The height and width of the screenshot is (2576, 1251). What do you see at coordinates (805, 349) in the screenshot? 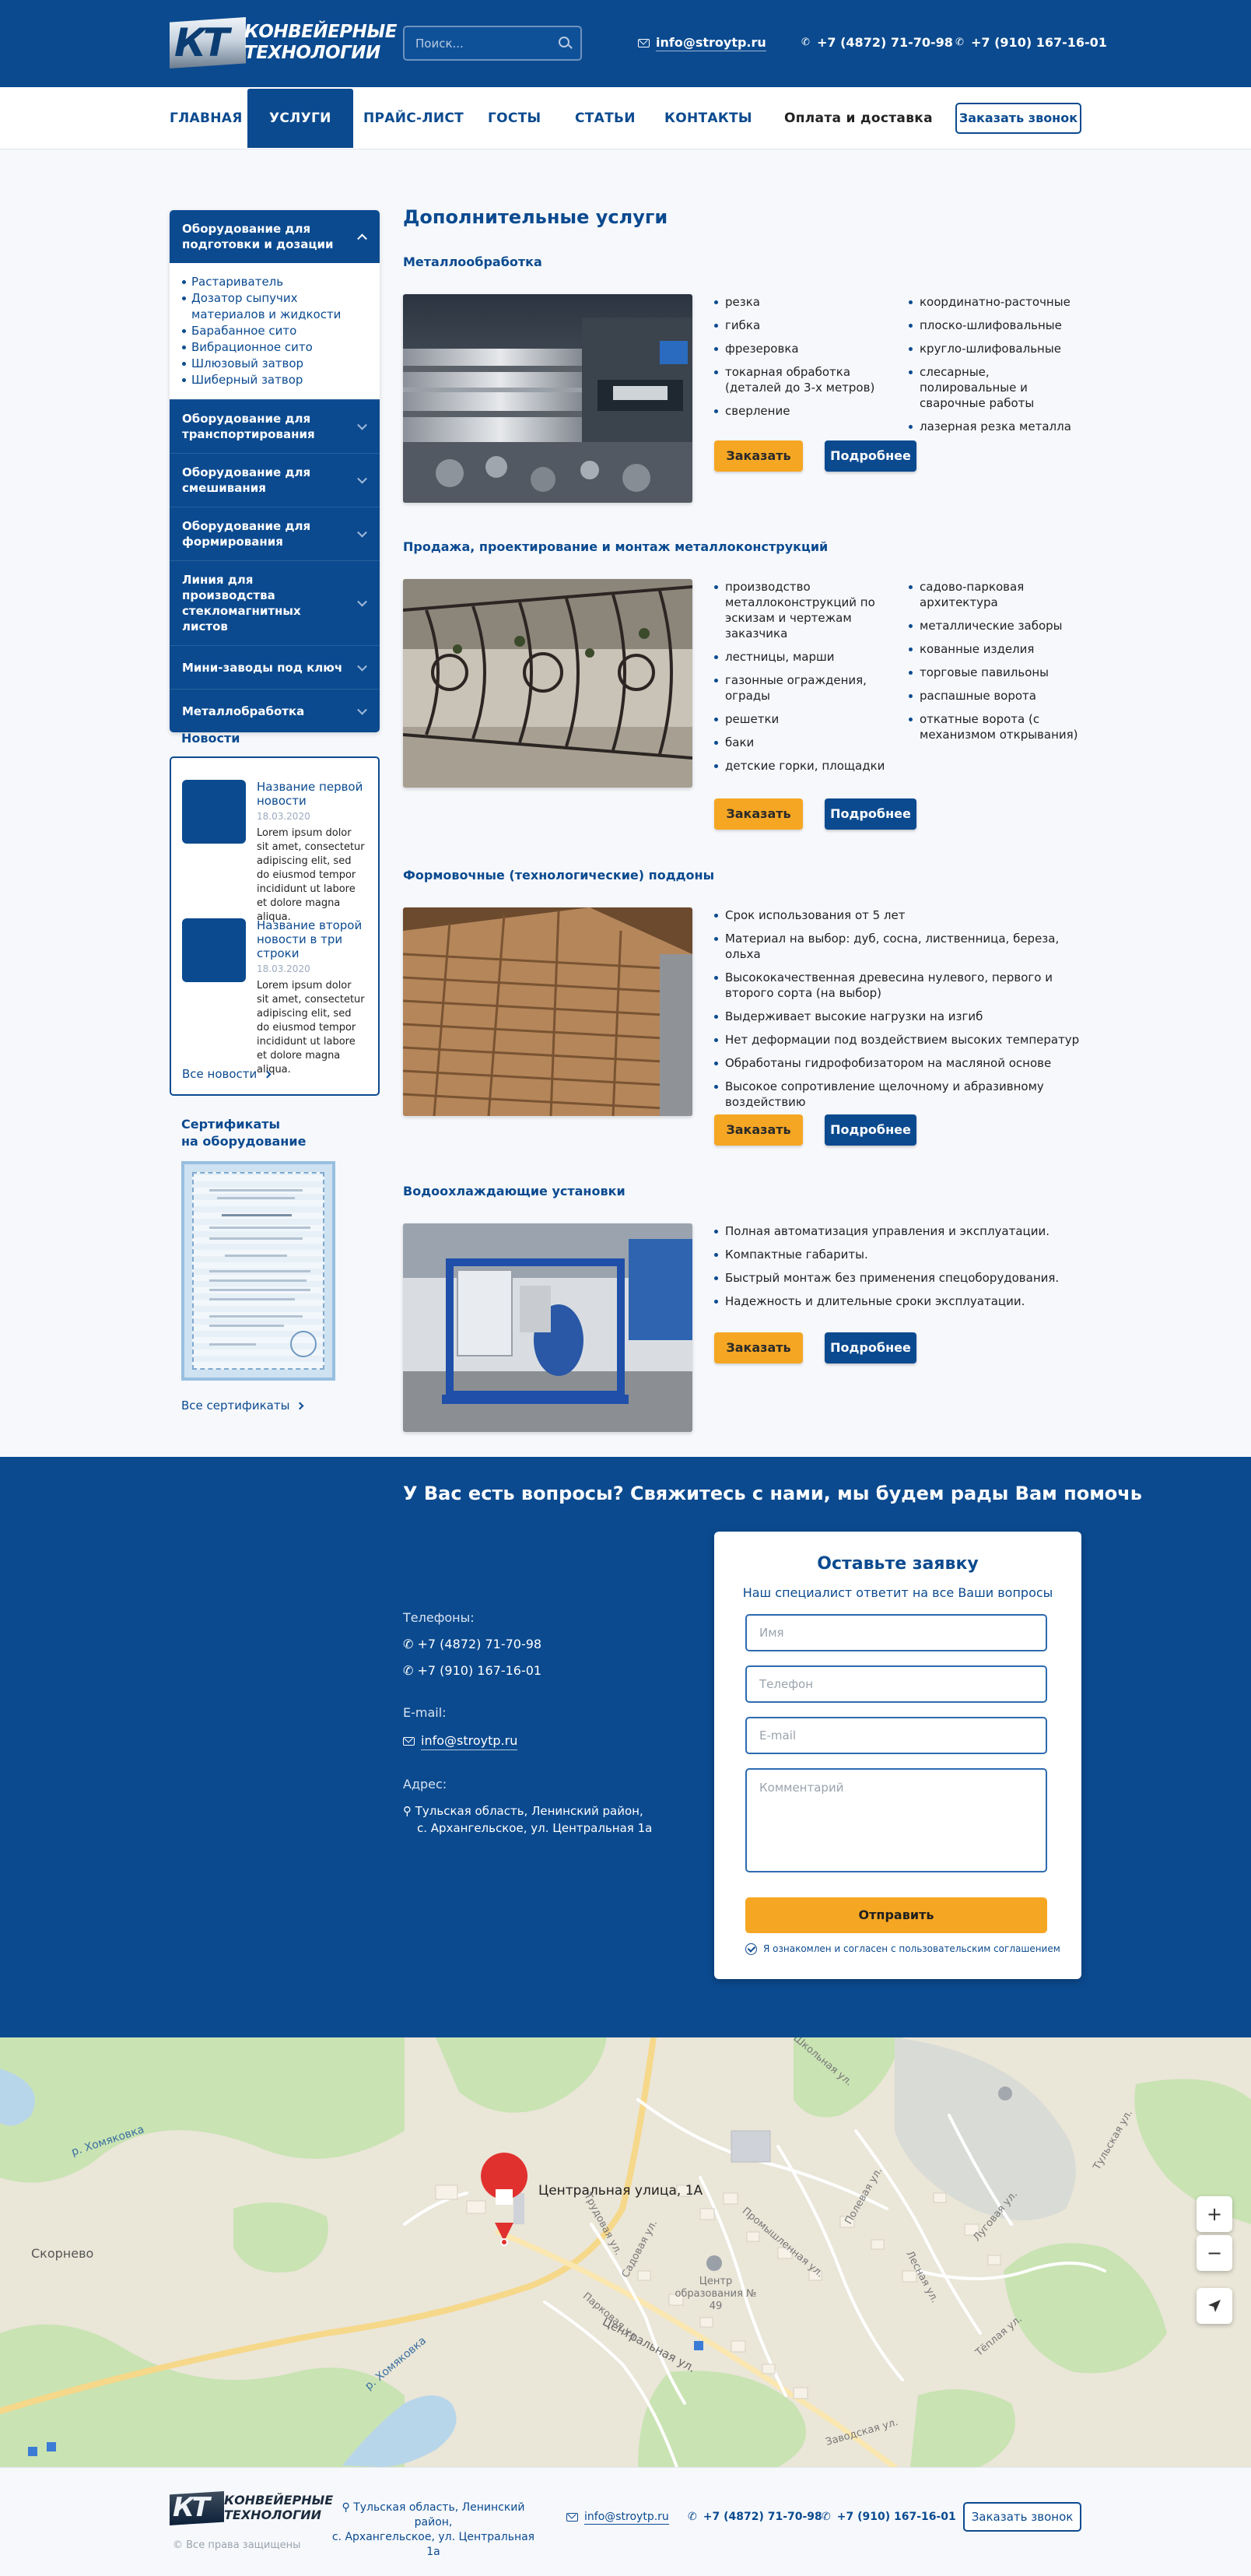
I see `list-item: фрезеровка` at bounding box center [805, 349].